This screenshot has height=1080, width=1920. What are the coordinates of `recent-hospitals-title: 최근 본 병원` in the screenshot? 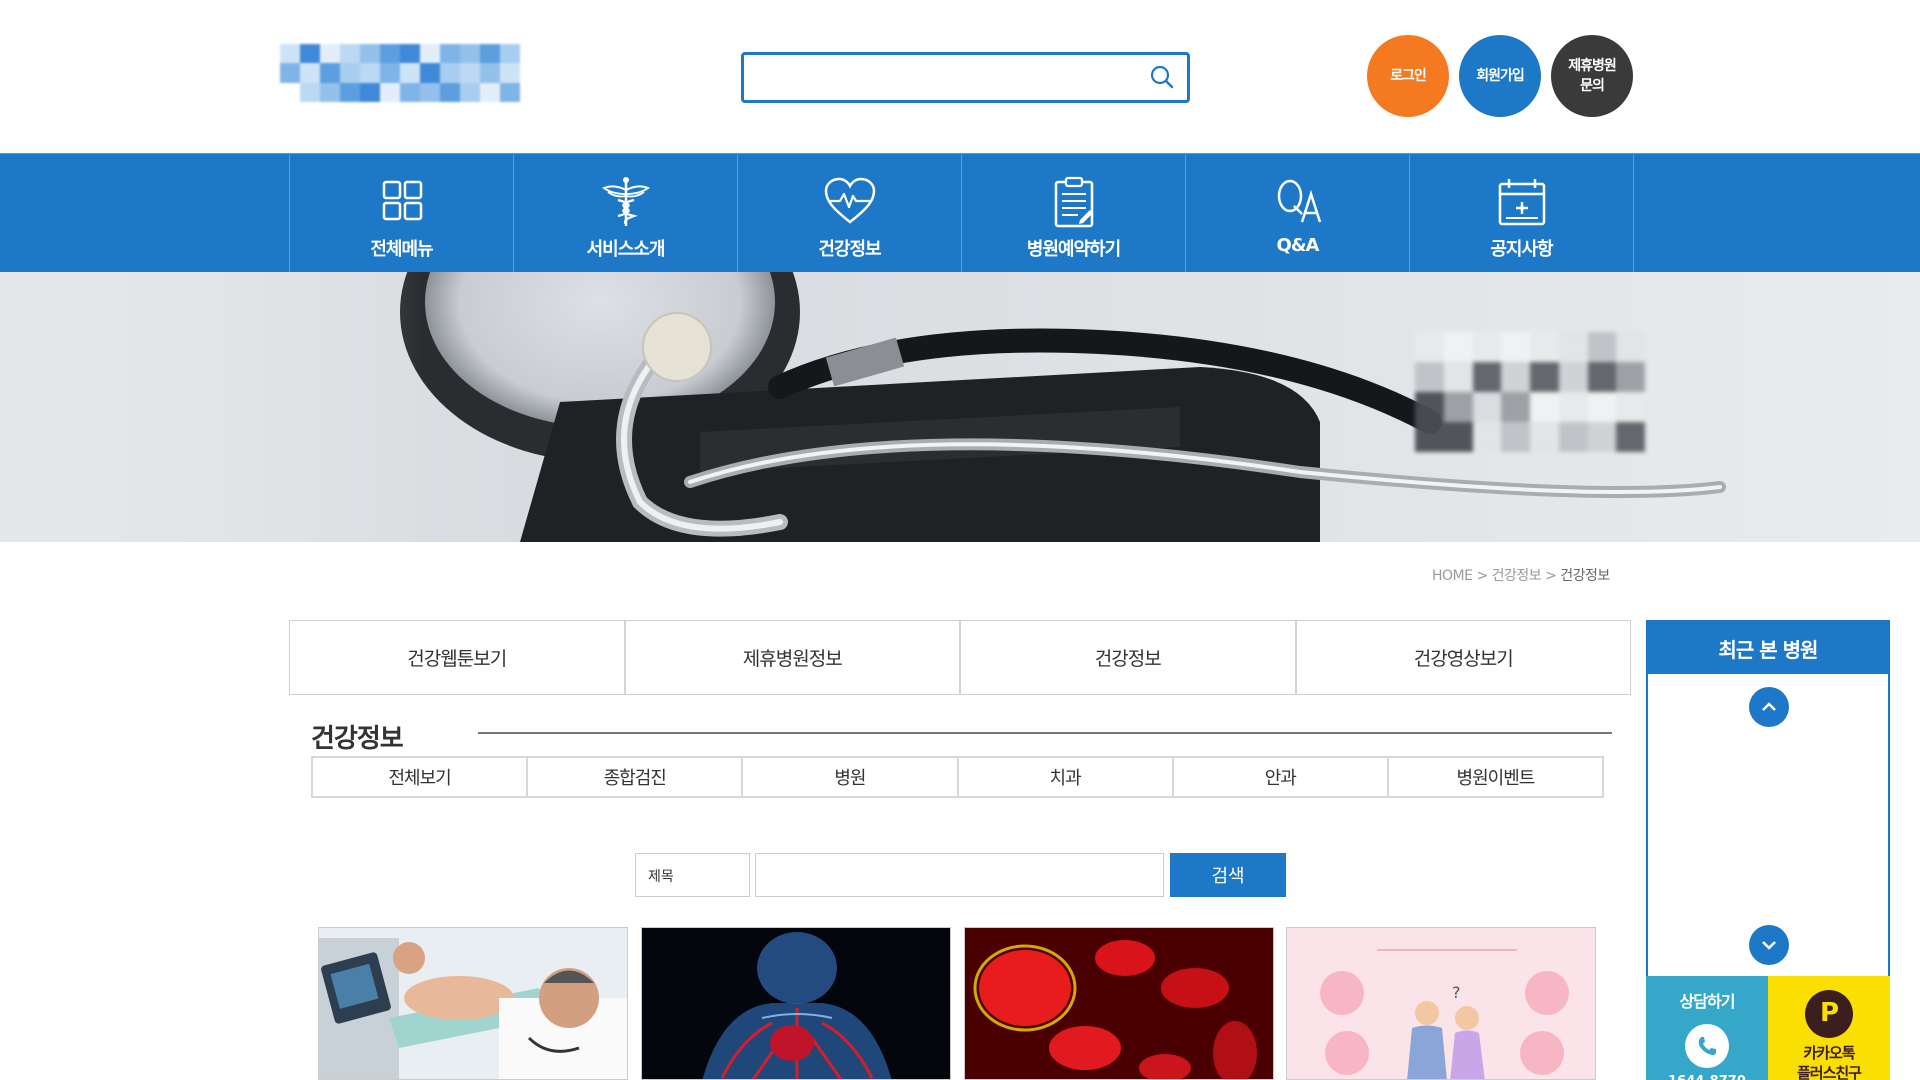 It's located at (1768, 648).